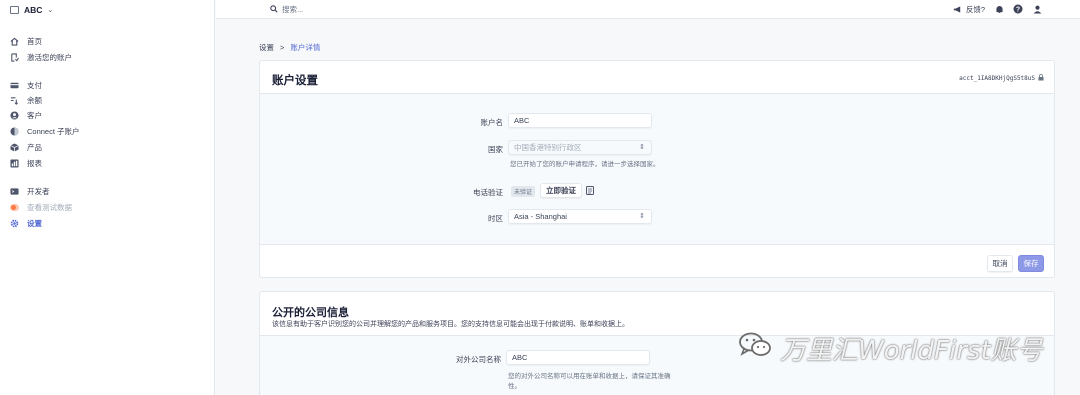 The image size is (1080, 395). I want to click on account-icon, so click(14, 10).